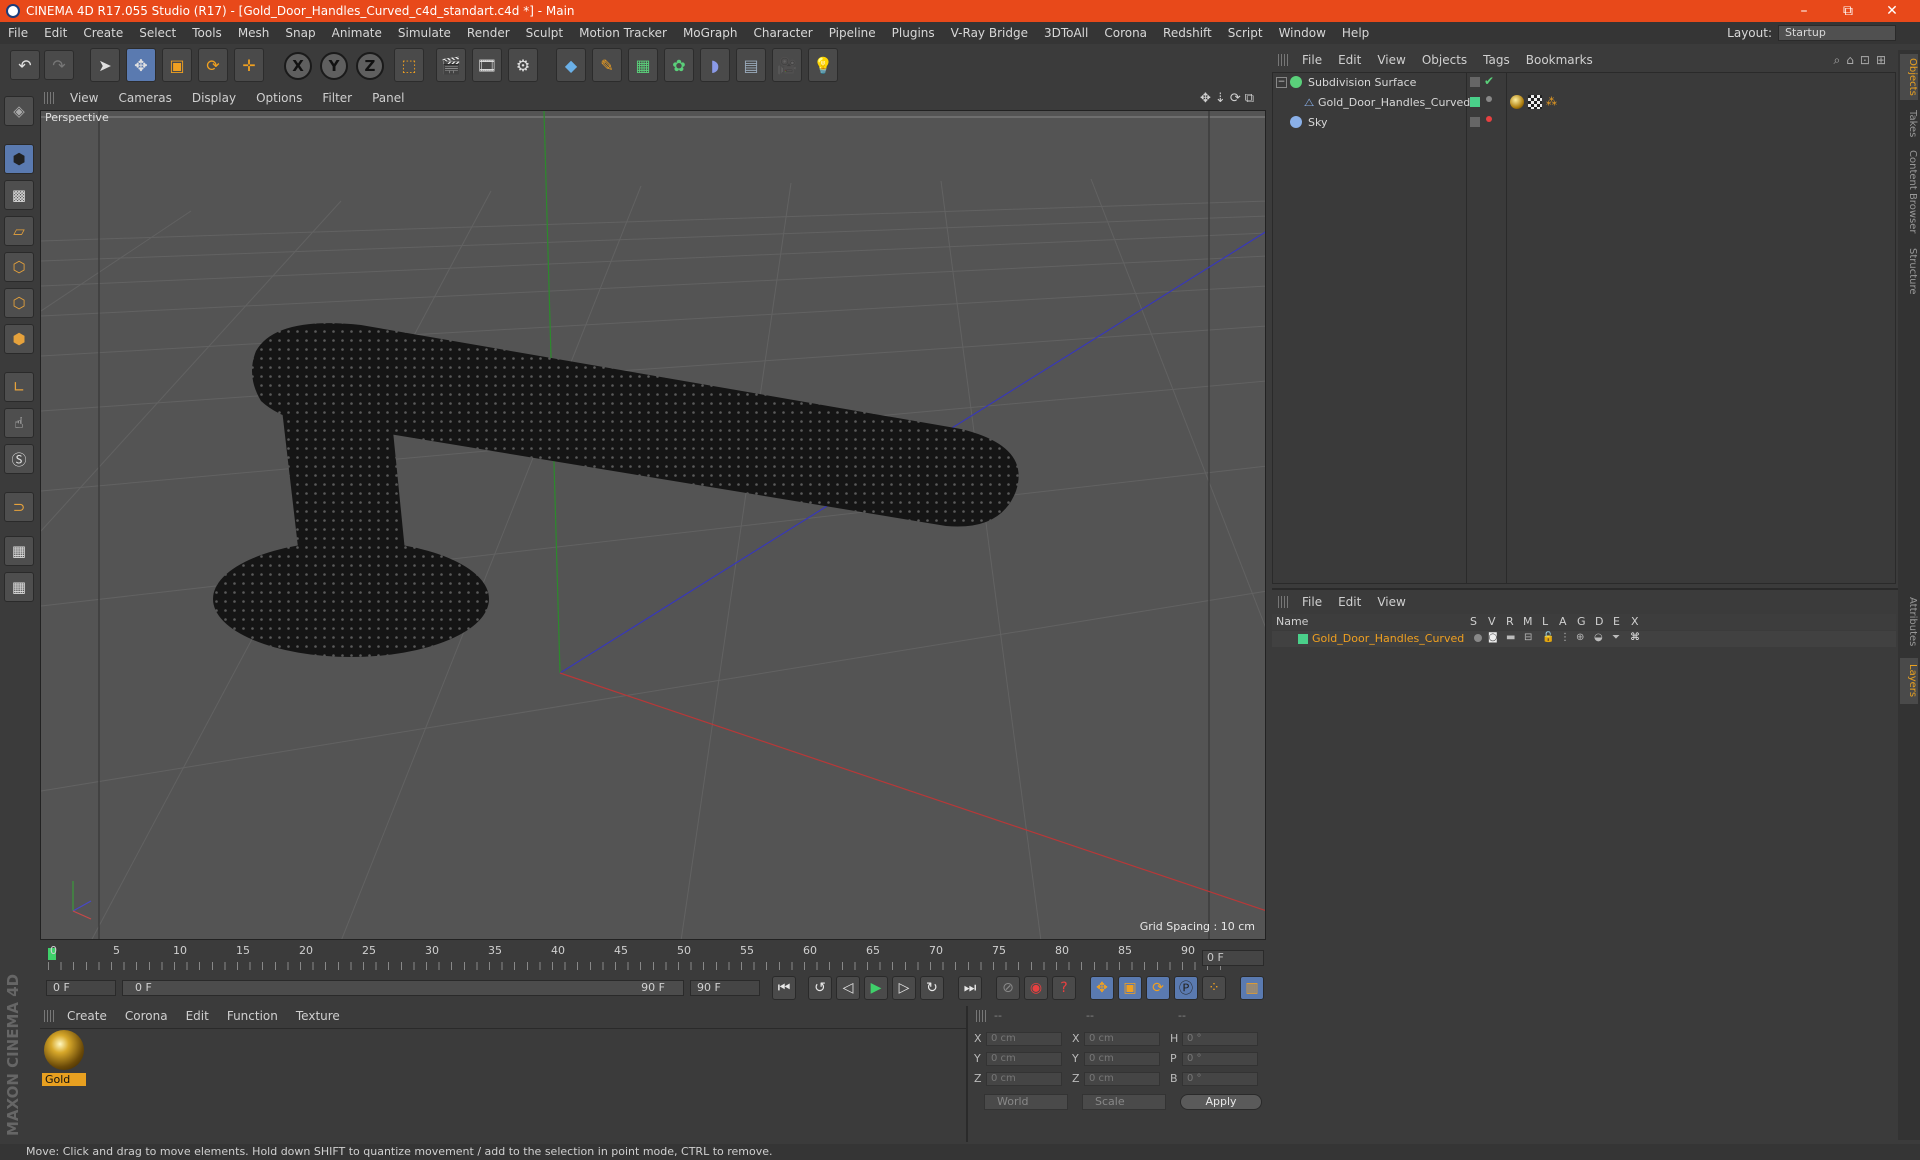 The height and width of the screenshot is (1160, 1920). What do you see at coordinates (81, 988) in the screenshot?
I see `start-frame-field: 0 F` at bounding box center [81, 988].